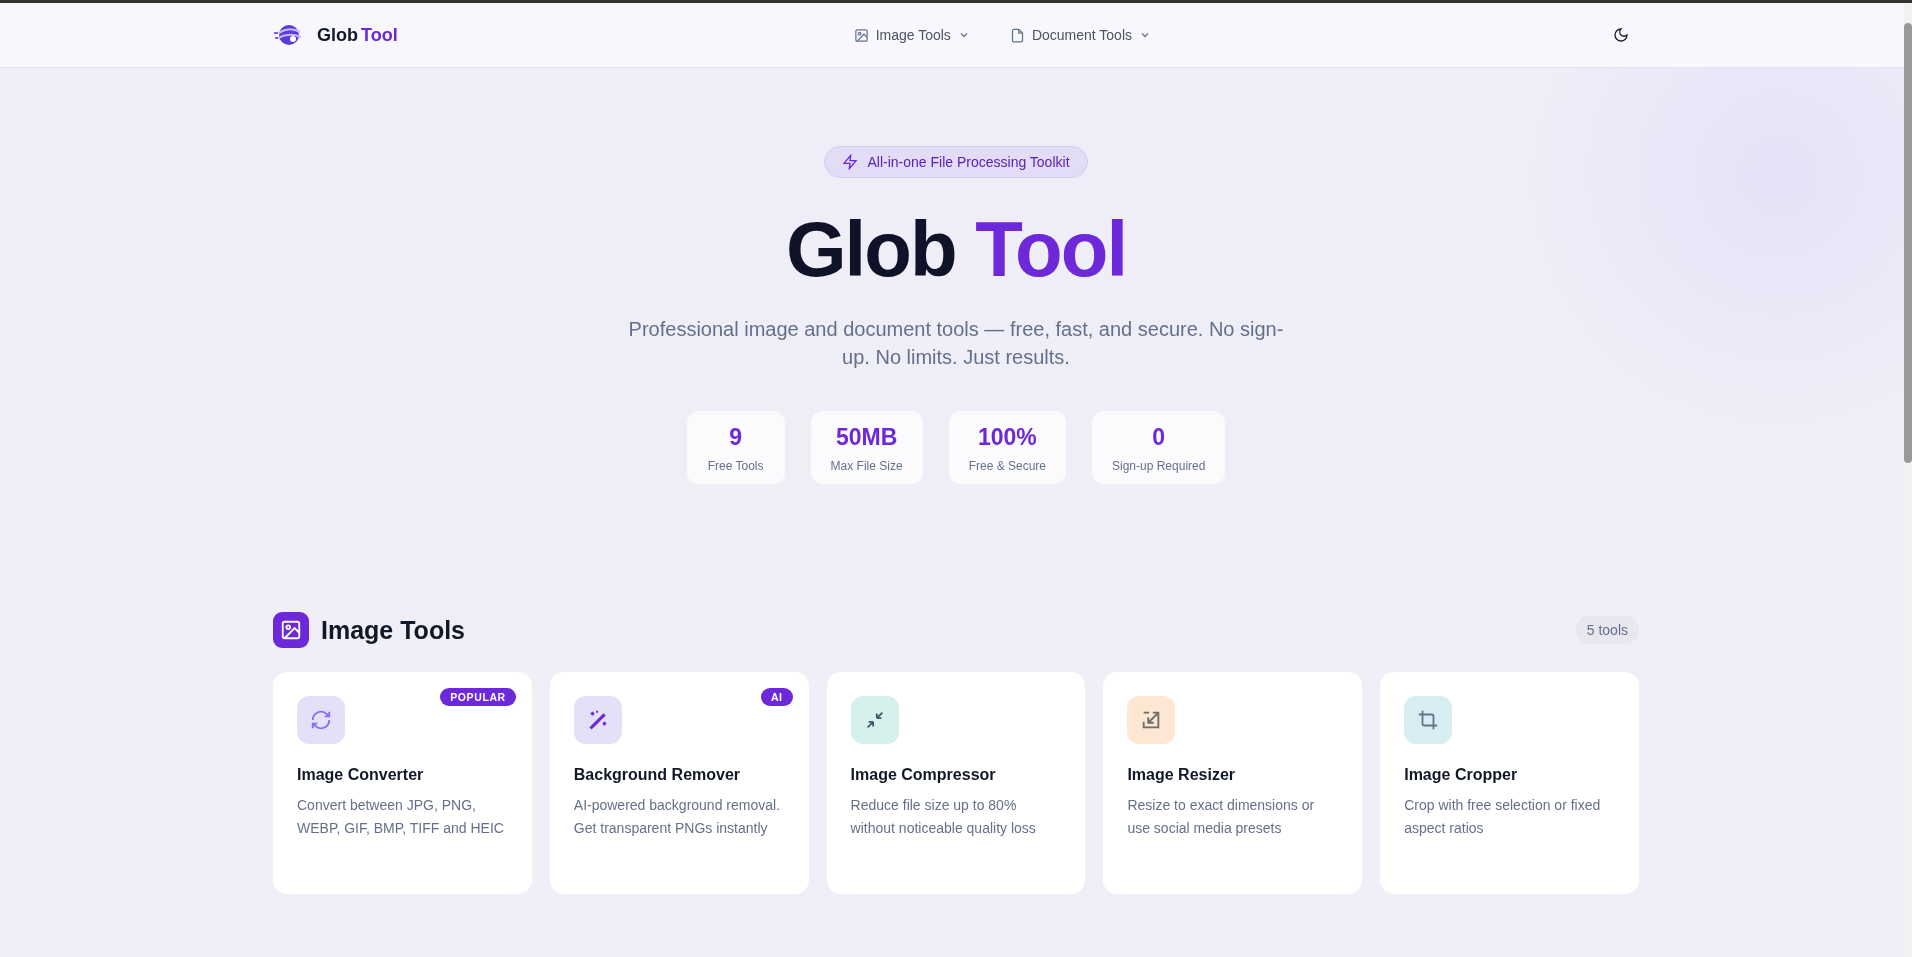 This screenshot has width=1912, height=957. Describe the element at coordinates (956, 343) in the screenshot. I see `hero-subtitle: Professional image and document tools — free, fast, and secure. No sign-up. No limits. Just results.` at that location.